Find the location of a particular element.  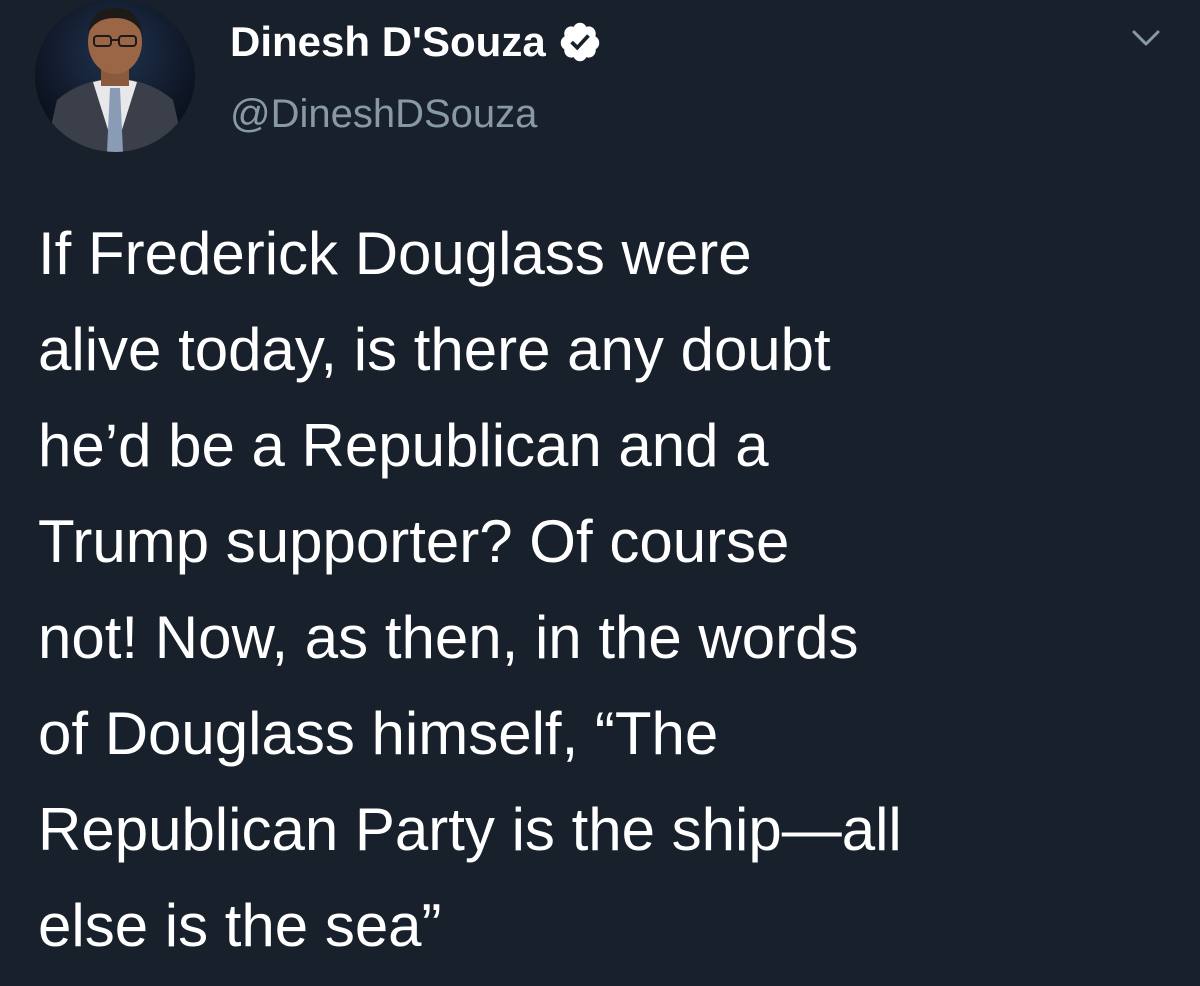

profile-photo-icon is located at coordinates (115, 76).